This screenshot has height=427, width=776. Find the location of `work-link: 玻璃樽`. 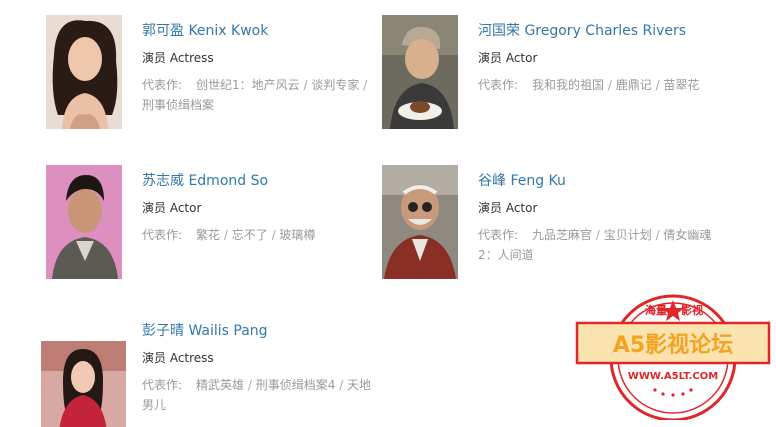

work-link: 玻璃樽 is located at coordinates (297, 235).